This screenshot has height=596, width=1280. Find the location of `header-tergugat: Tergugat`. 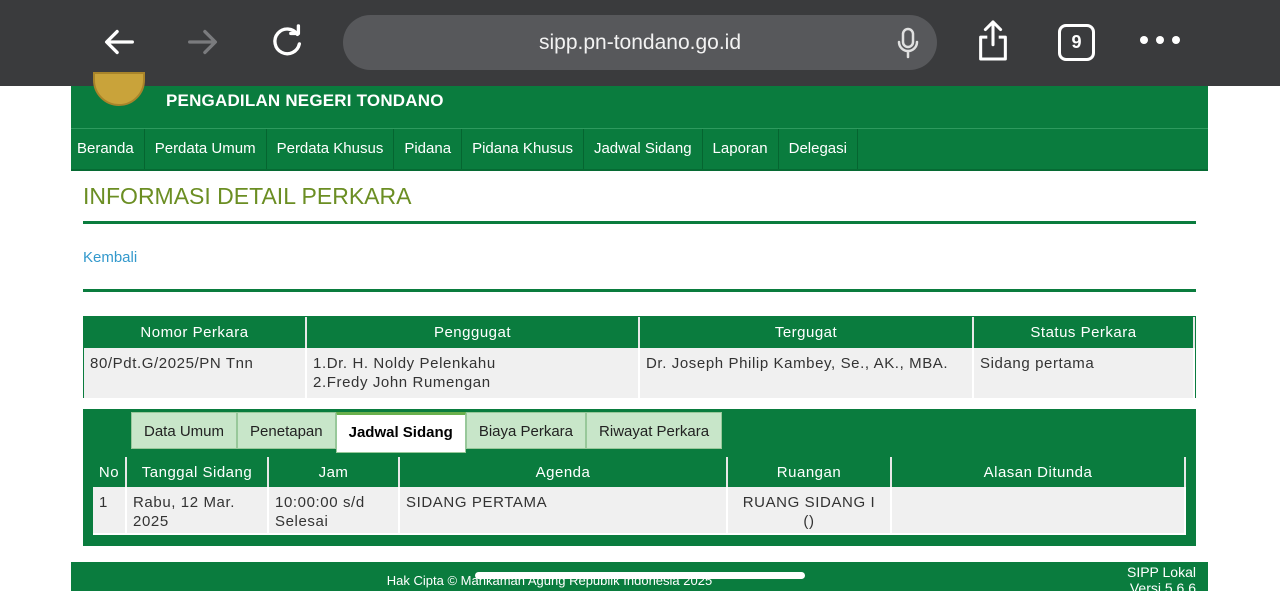

header-tergugat: Tergugat is located at coordinates (806, 332).